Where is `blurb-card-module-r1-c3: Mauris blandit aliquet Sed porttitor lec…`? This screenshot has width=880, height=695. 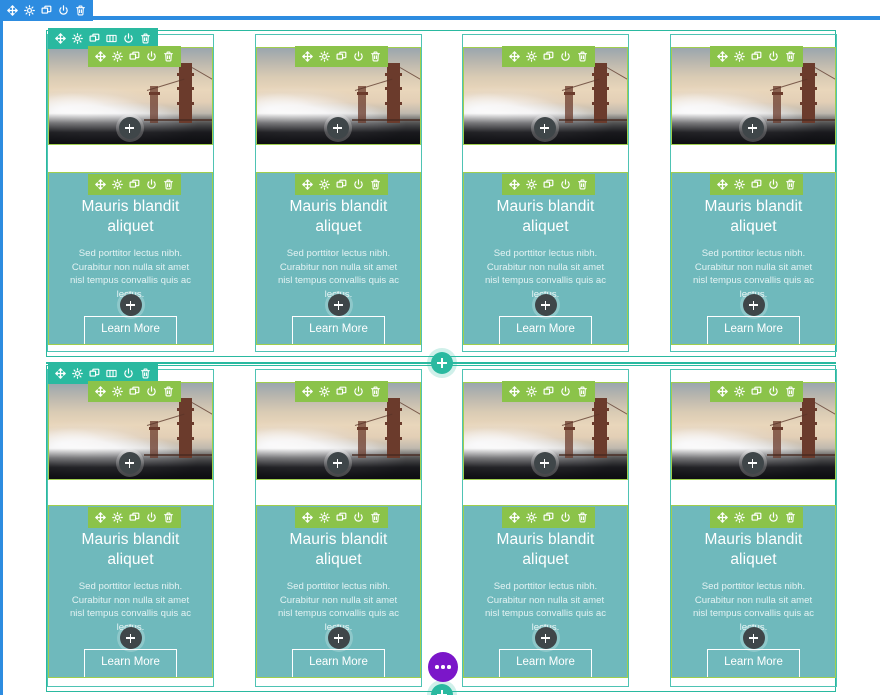 blurb-card-module-r1-c3: Mauris blandit aliquet Sed porttitor lec… is located at coordinates (545, 258).